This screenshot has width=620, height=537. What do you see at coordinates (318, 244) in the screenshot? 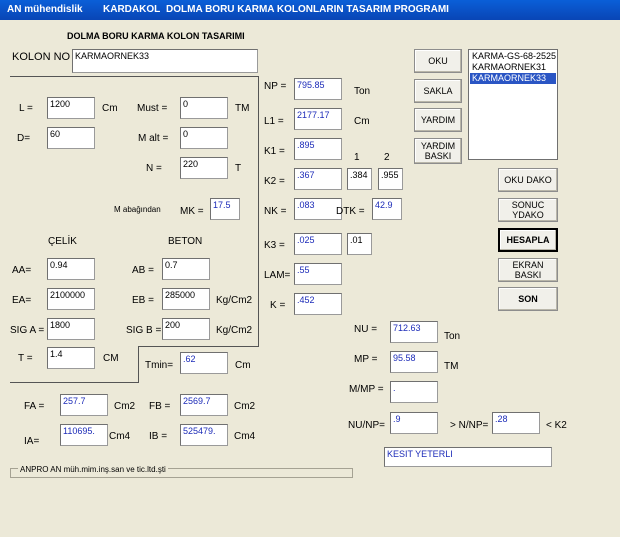
I see `k3-output: .025` at bounding box center [318, 244].